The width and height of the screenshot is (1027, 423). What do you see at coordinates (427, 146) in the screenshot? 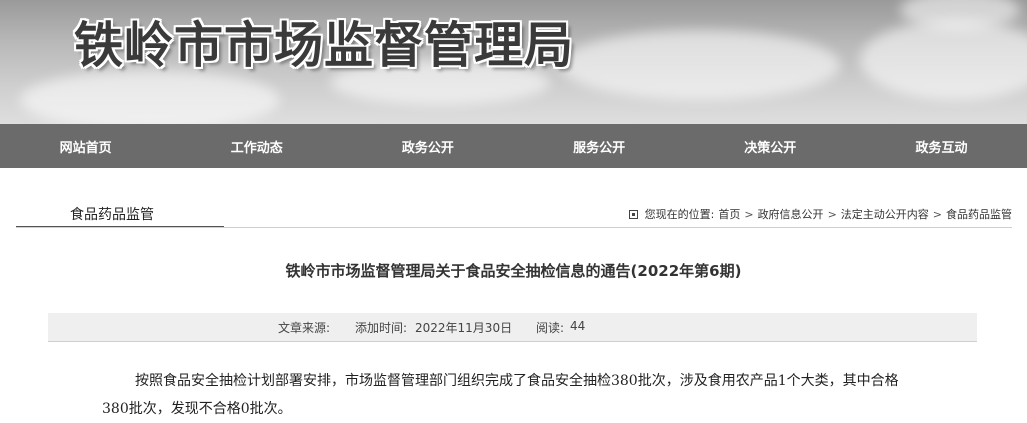
I see `nav-item-gov-affairs: 政务公开` at bounding box center [427, 146].